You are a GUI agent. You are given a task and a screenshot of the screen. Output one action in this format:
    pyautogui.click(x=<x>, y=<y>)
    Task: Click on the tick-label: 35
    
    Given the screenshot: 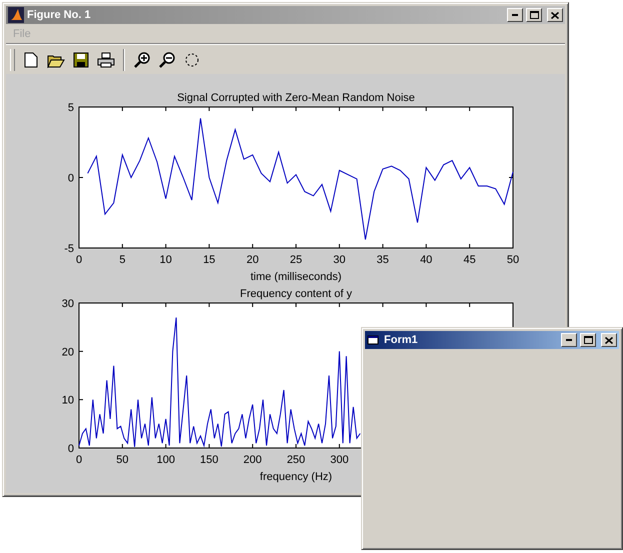 What is the action you would take?
    pyautogui.click(x=382, y=260)
    